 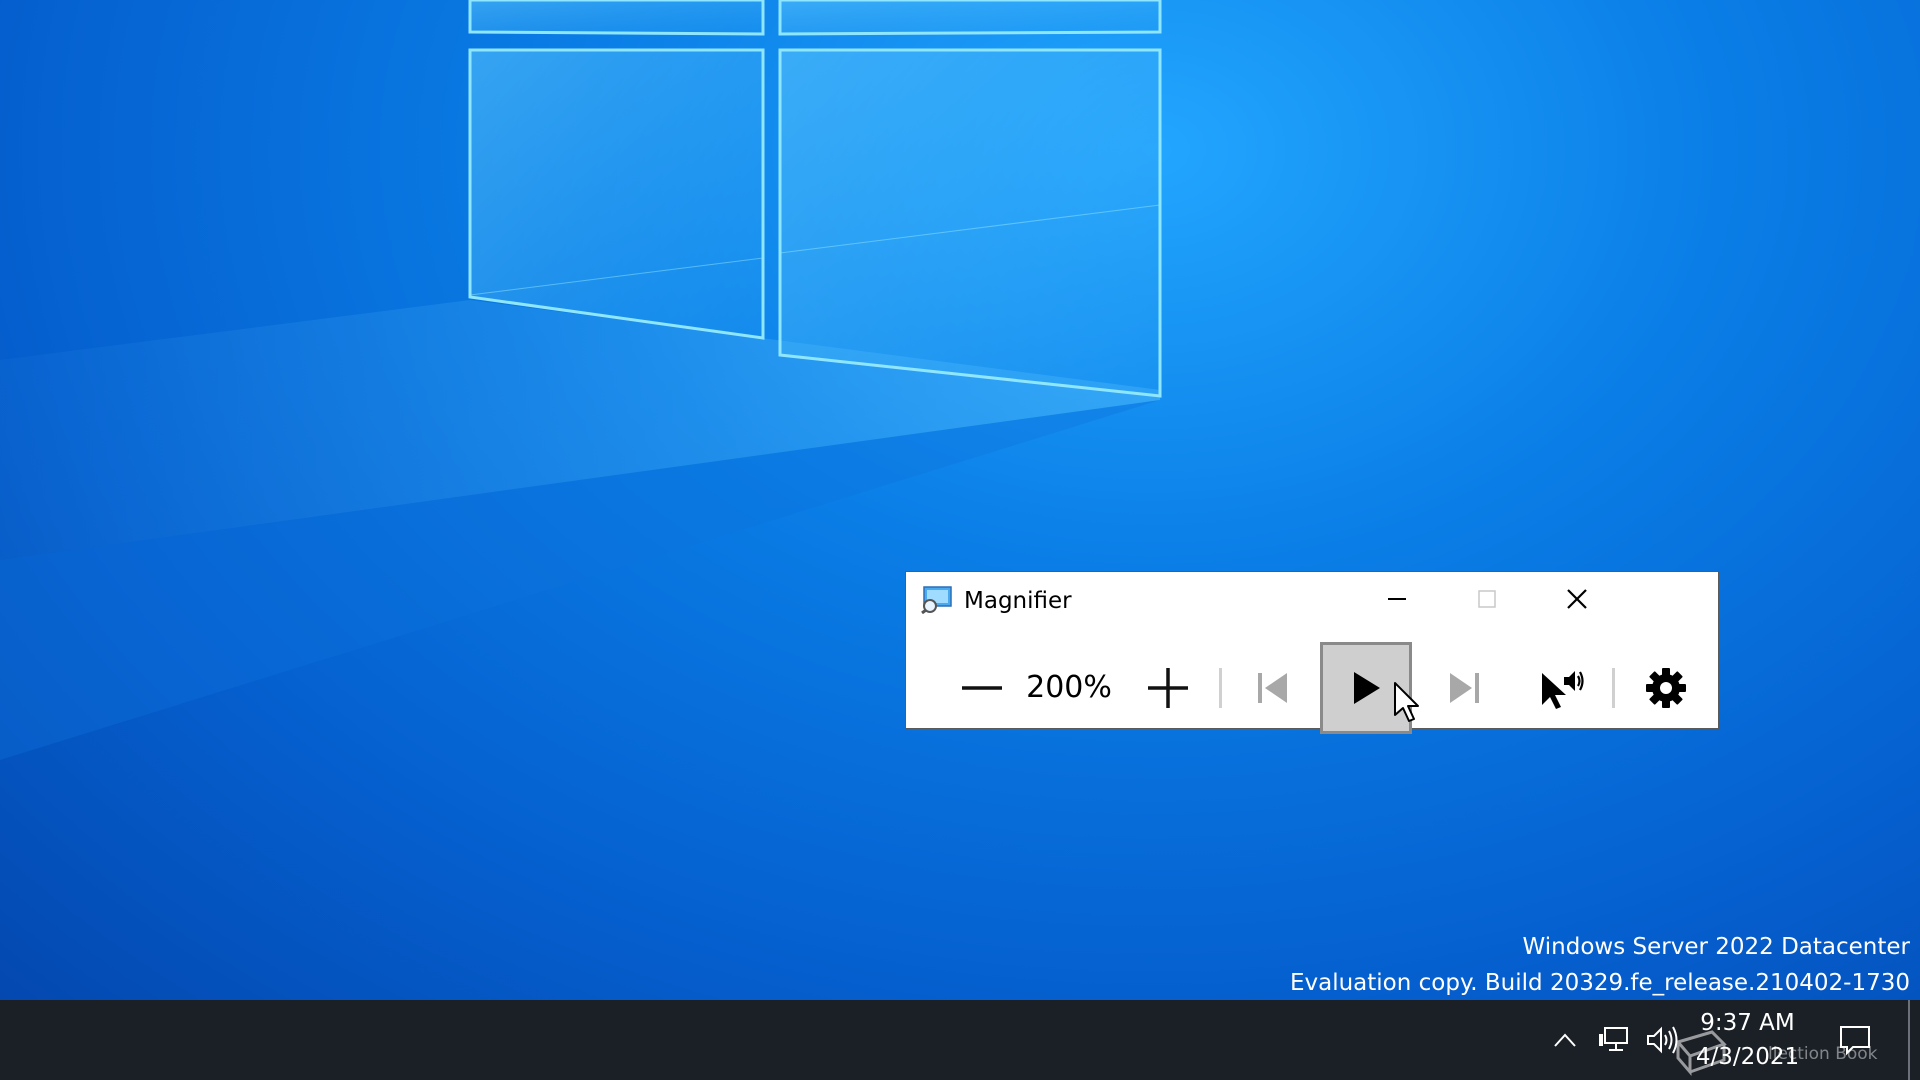 I want to click on skip-next-icon, so click(x=1464, y=688).